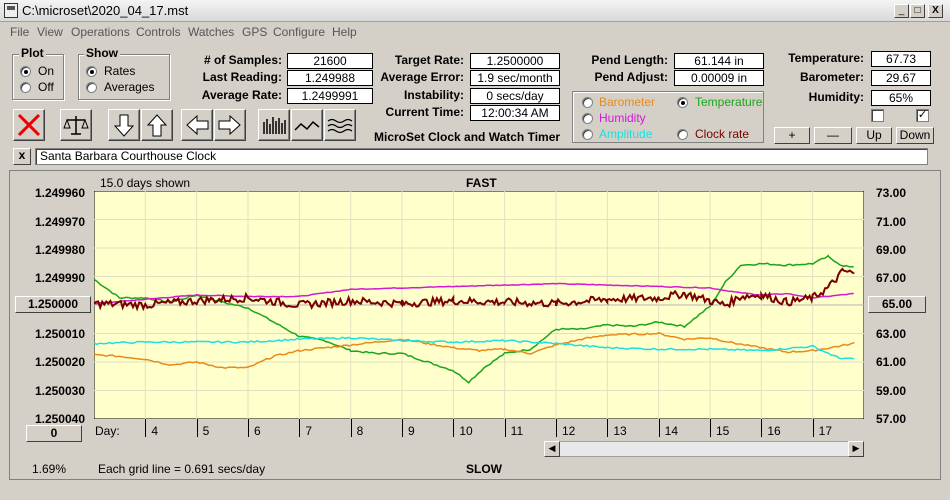  What do you see at coordinates (241, 95) in the screenshot?
I see `average-rate-label: Average Rate:` at bounding box center [241, 95].